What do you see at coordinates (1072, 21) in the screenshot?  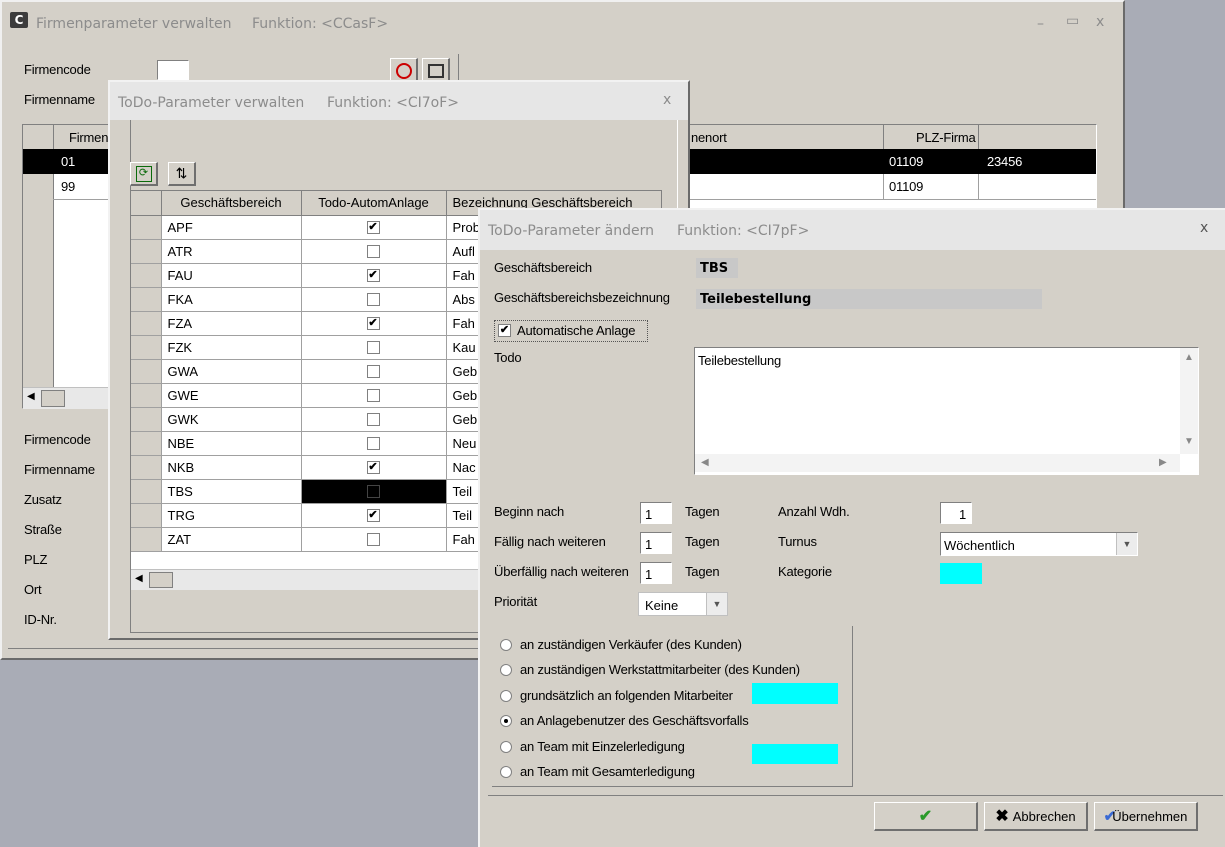 I see `maximize-icon: ▭` at bounding box center [1072, 21].